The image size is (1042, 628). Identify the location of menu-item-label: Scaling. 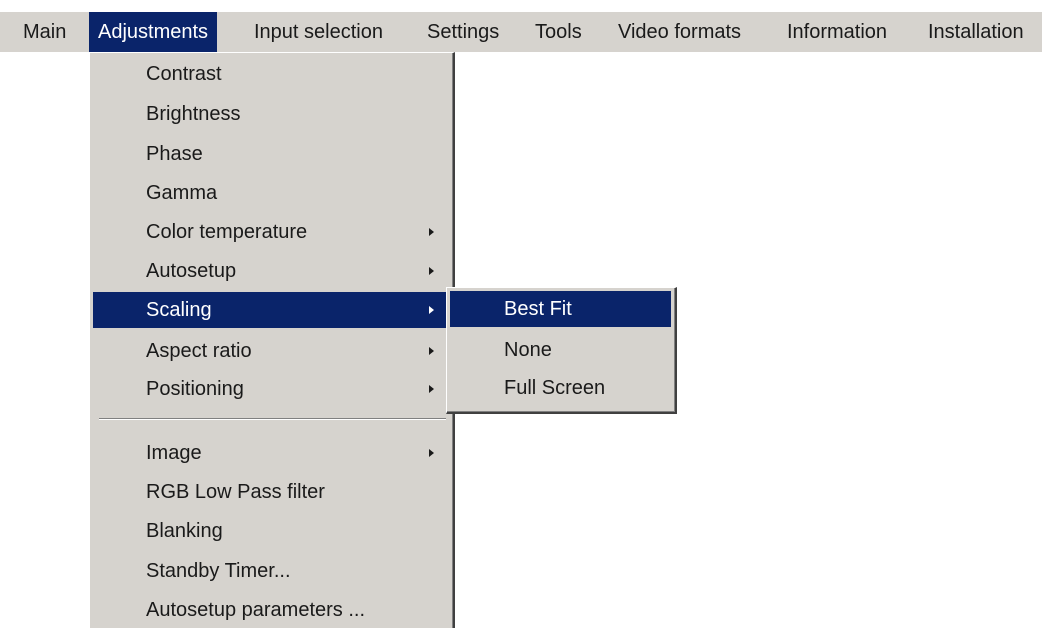
(179, 310).